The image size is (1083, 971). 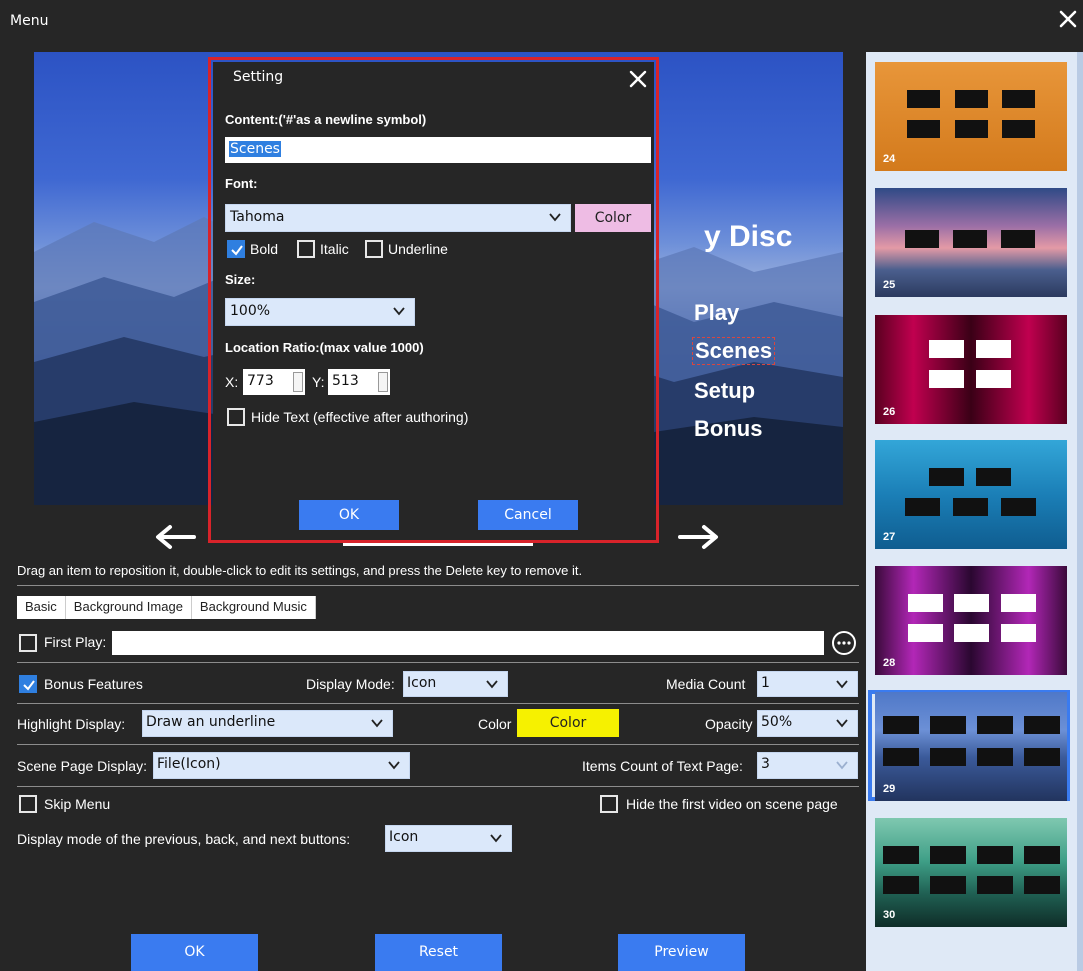 I want to click on size-label: Size:, so click(x=240, y=279).